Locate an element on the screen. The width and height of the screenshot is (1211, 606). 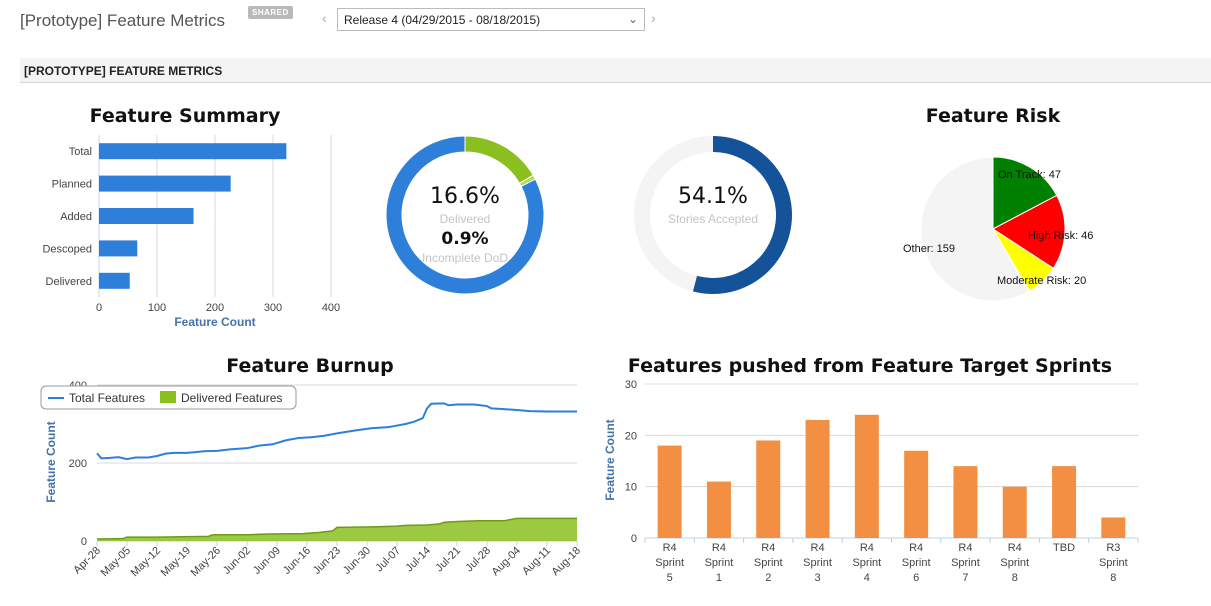
pushed-category-label: R4 Sprint 3 is located at coordinates (817, 563).